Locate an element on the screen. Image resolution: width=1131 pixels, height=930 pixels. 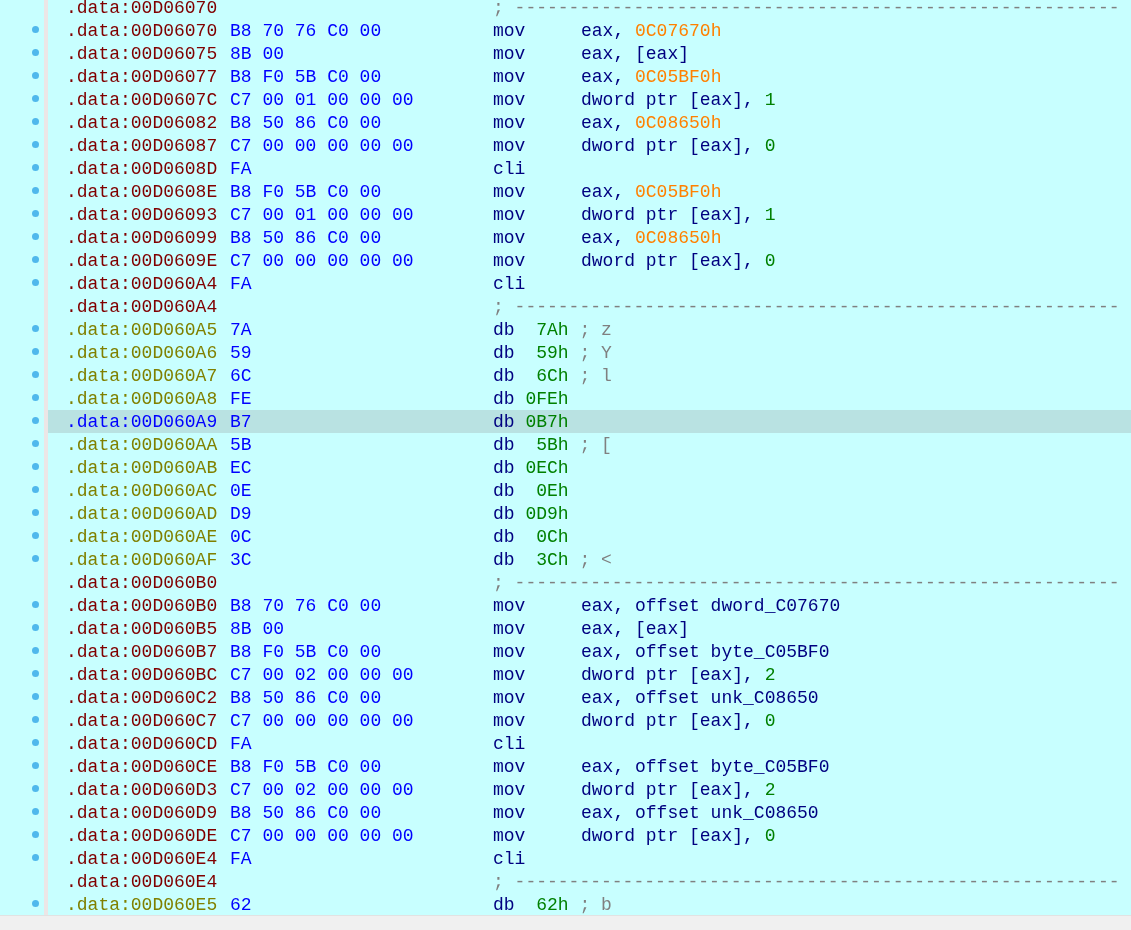
hex-bytes: B8 50 86 C0 00 is located at coordinates (306, 237).